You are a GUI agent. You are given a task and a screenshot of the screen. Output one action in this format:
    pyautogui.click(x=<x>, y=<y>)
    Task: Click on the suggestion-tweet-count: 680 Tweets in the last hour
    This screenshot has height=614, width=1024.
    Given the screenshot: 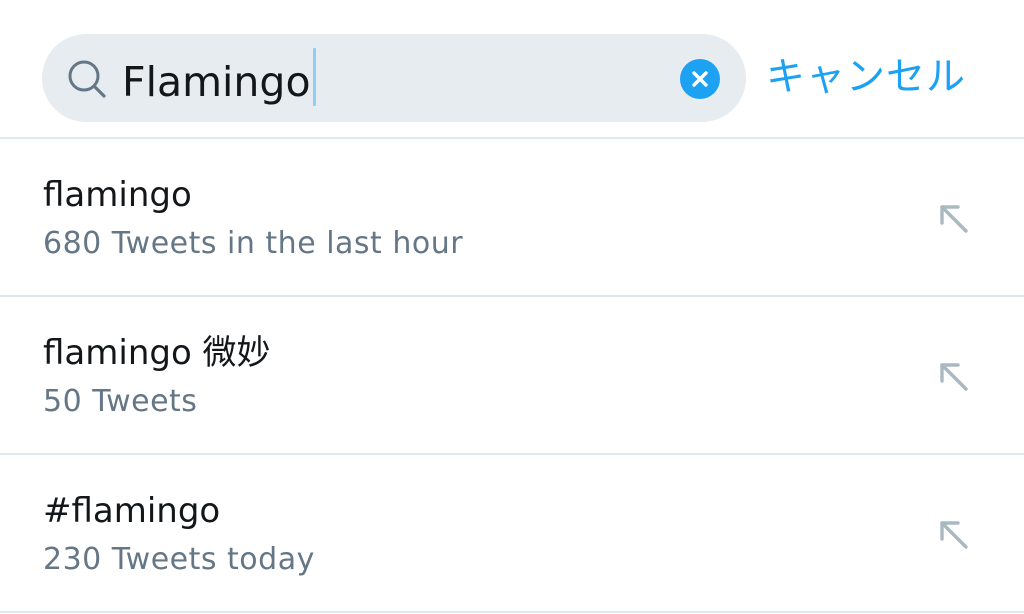 What is the action you would take?
    pyautogui.click(x=253, y=243)
    